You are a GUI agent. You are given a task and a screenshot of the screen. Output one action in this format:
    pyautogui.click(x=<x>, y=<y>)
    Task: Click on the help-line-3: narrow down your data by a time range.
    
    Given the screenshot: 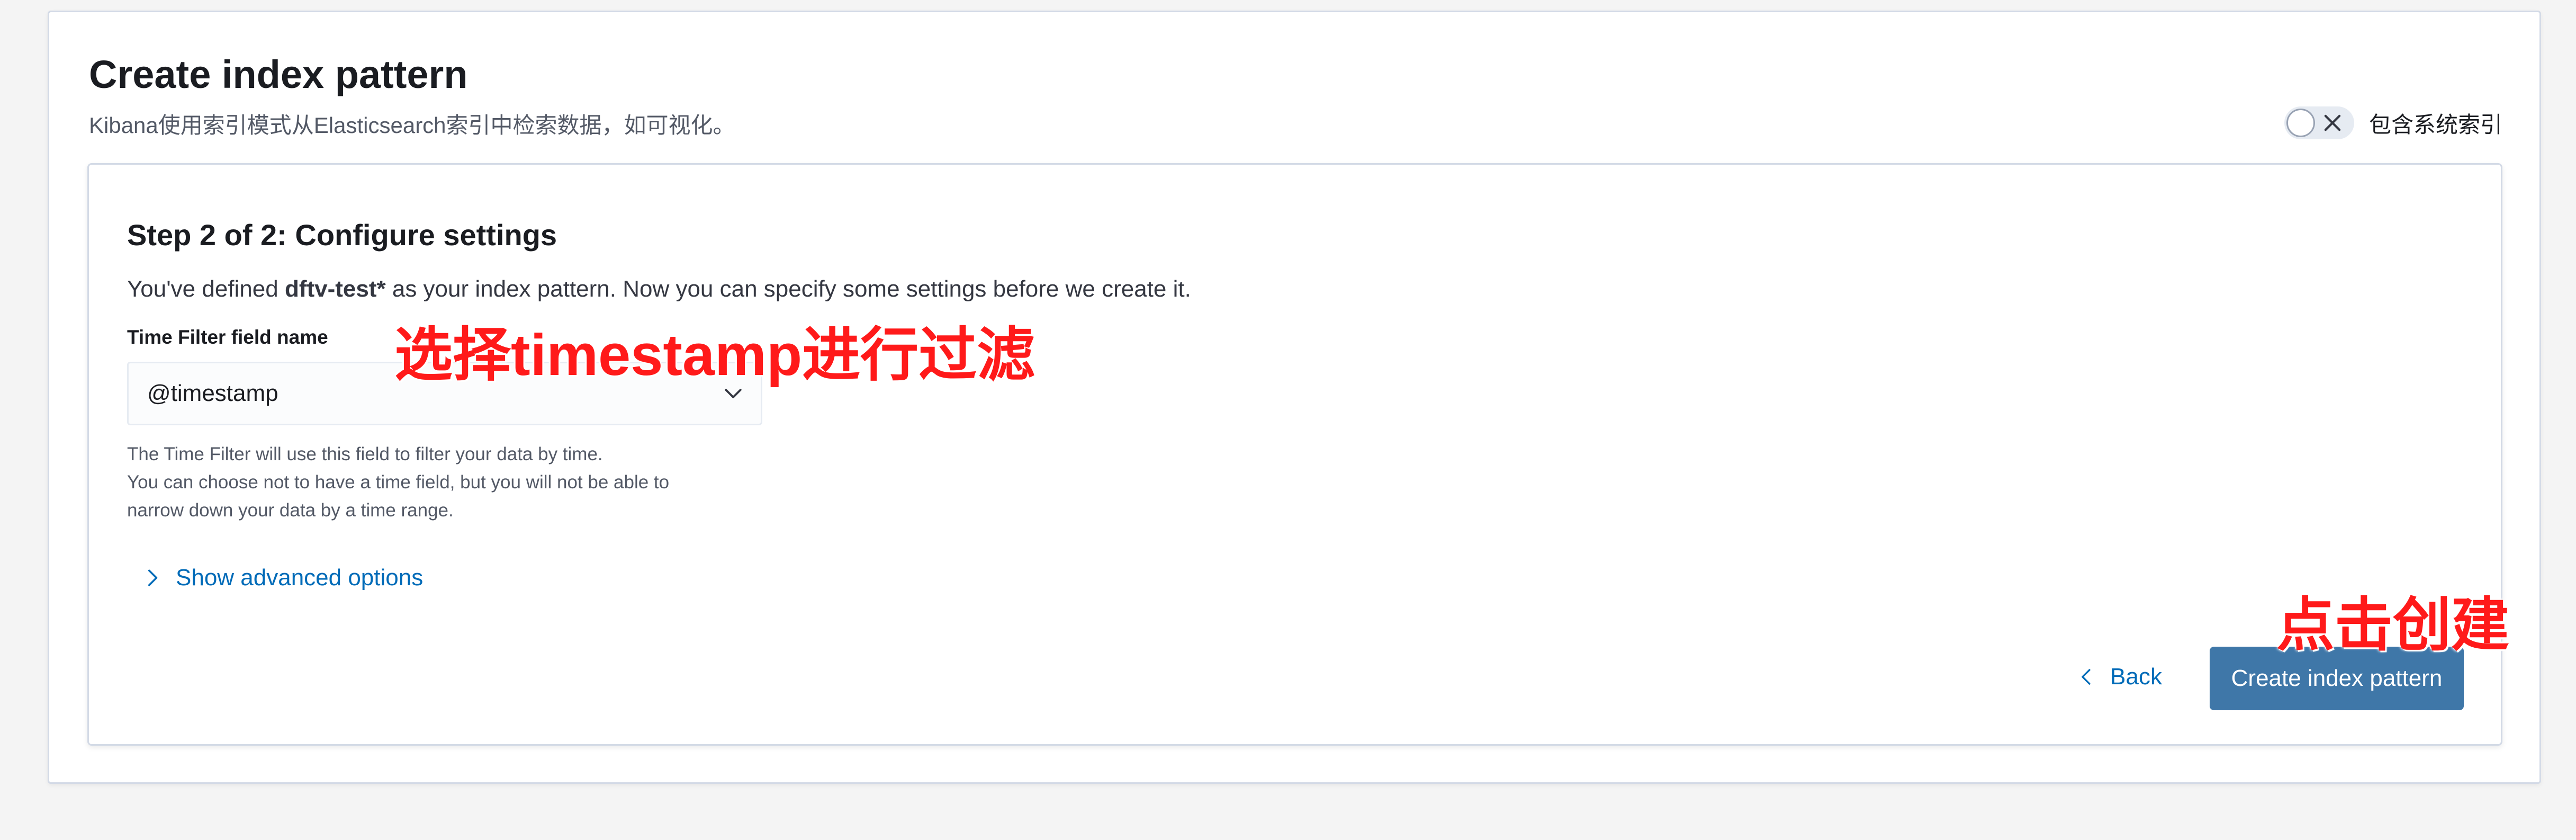 What is the action you would take?
    pyautogui.click(x=290, y=510)
    